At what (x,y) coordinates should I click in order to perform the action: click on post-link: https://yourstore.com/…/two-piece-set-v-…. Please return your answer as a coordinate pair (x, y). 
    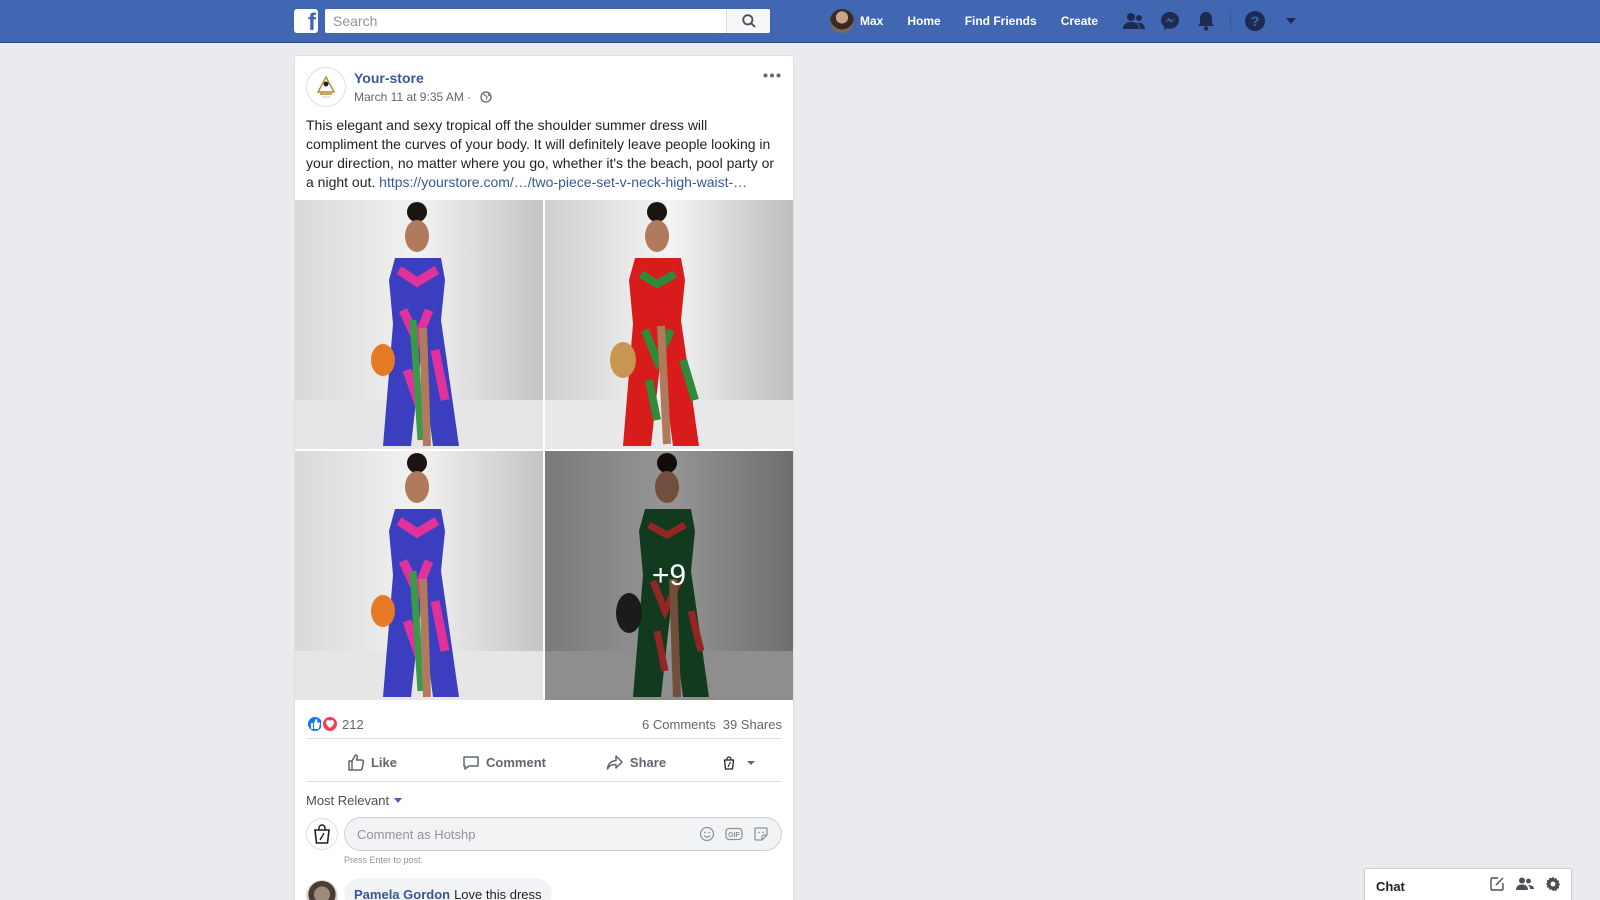
    Looking at the image, I should click on (563, 182).